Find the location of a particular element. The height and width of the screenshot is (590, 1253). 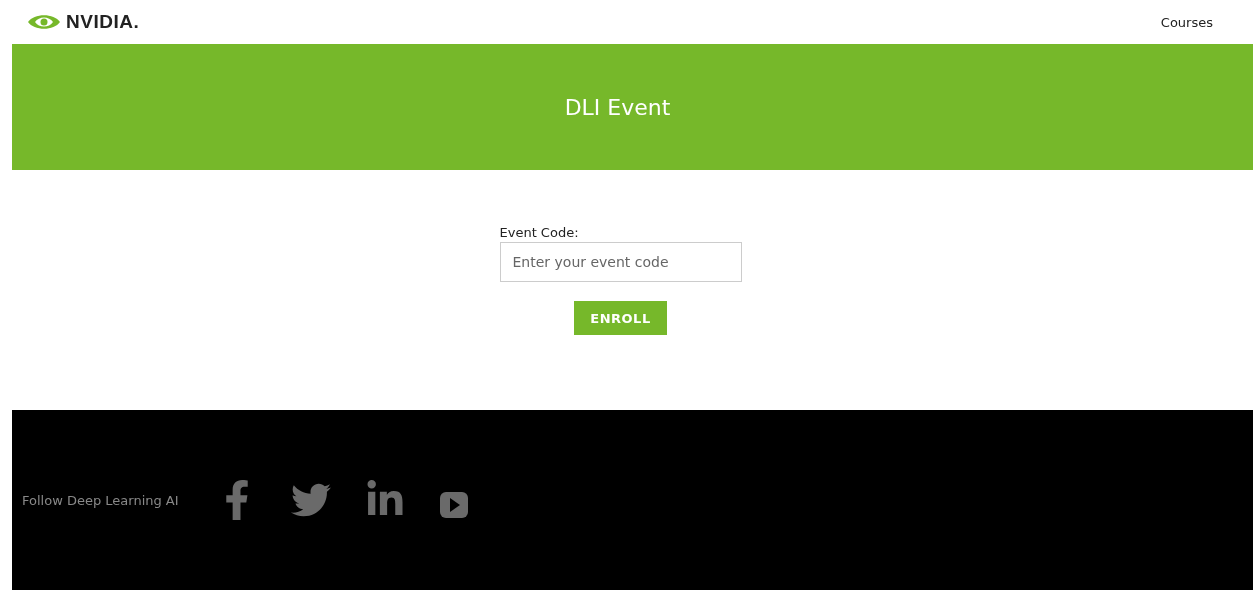

event-code-field: Enter your event code is located at coordinates (620, 262).